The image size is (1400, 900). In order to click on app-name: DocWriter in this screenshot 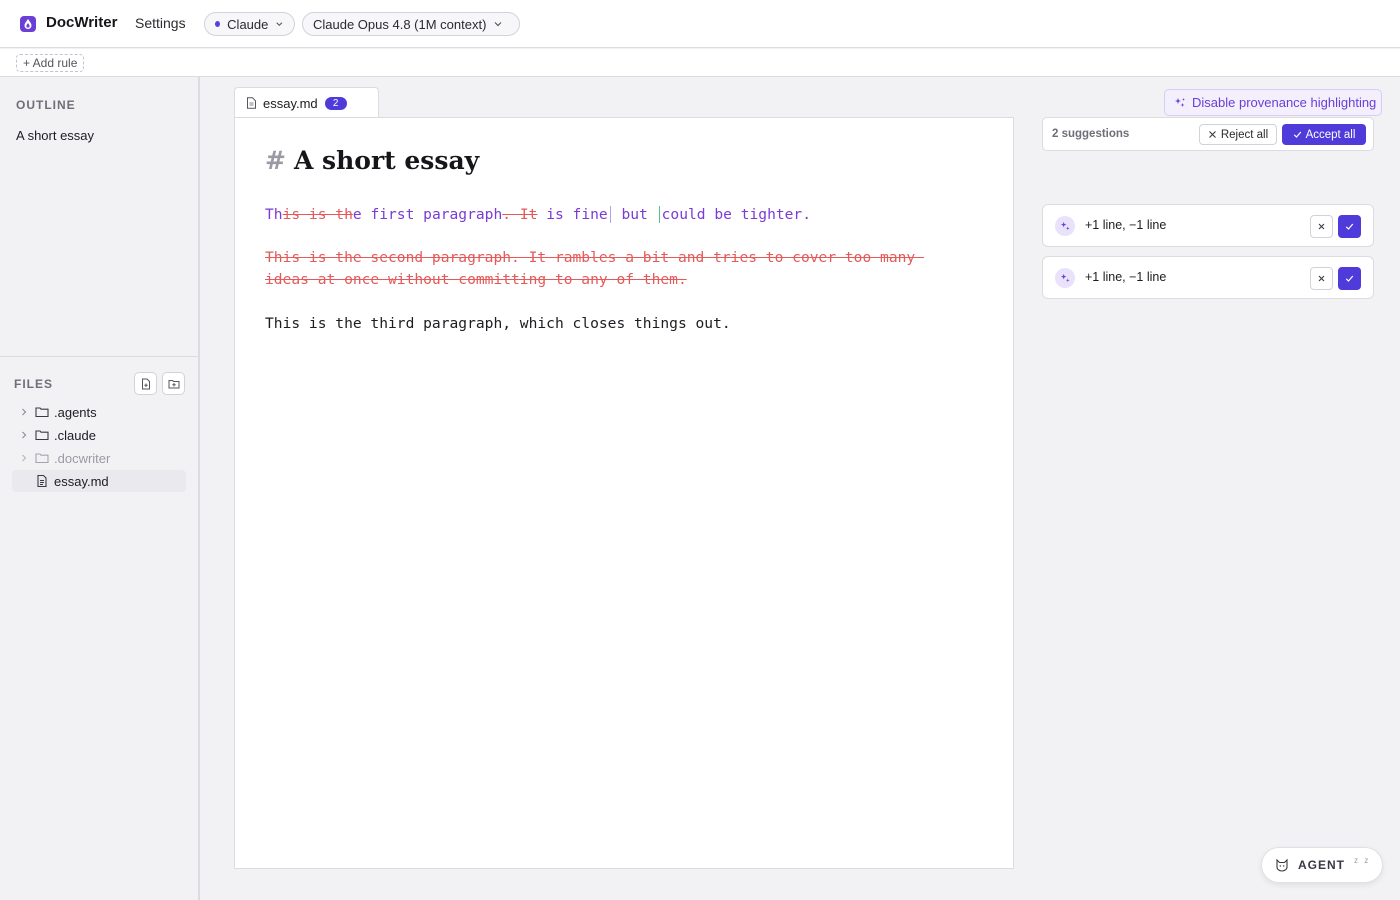, I will do `click(82, 22)`.